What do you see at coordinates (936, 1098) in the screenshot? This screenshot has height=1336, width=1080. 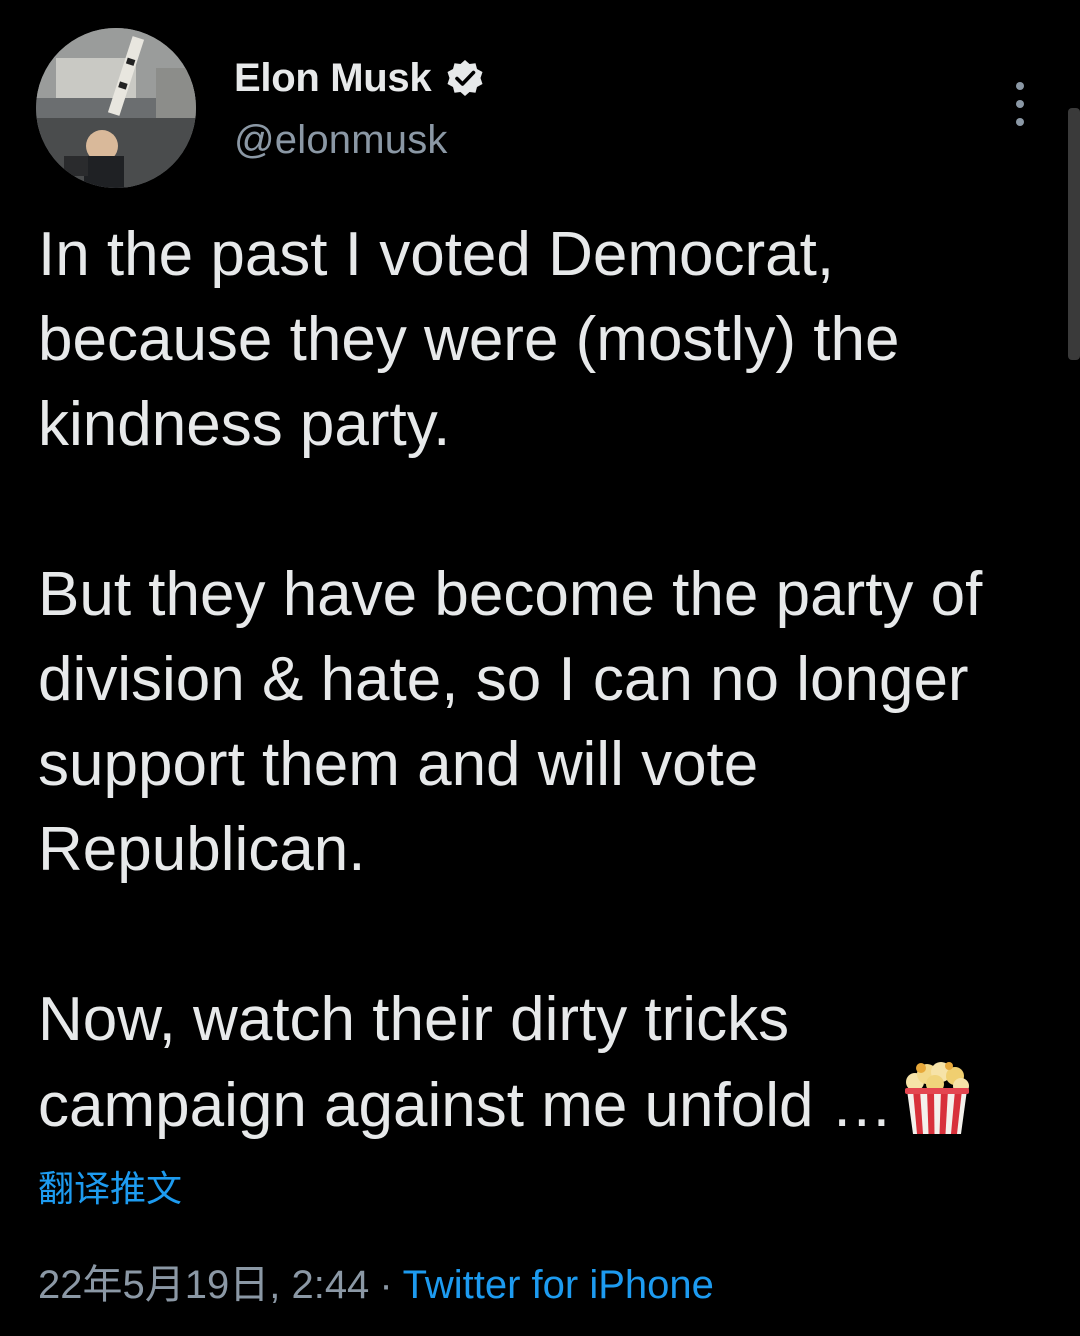 I see `popcorn-icon` at bounding box center [936, 1098].